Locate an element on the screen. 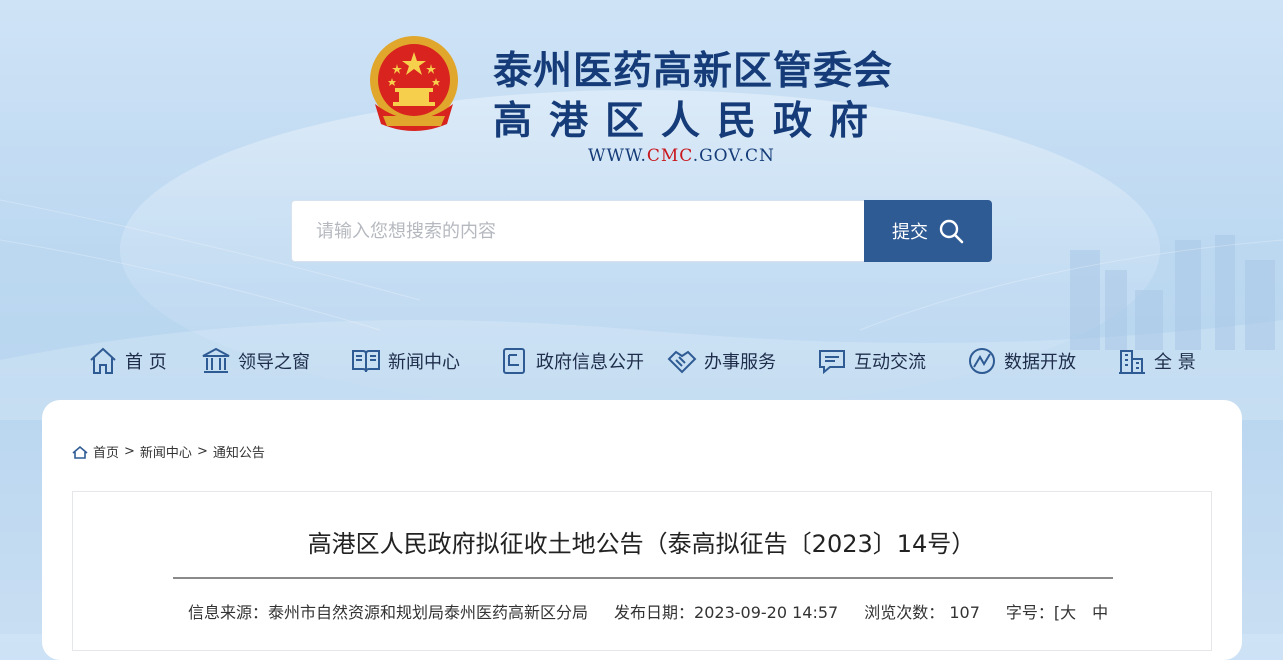 The image size is (1283, 660). data-globe-icon is located at coordinates (982, 361).